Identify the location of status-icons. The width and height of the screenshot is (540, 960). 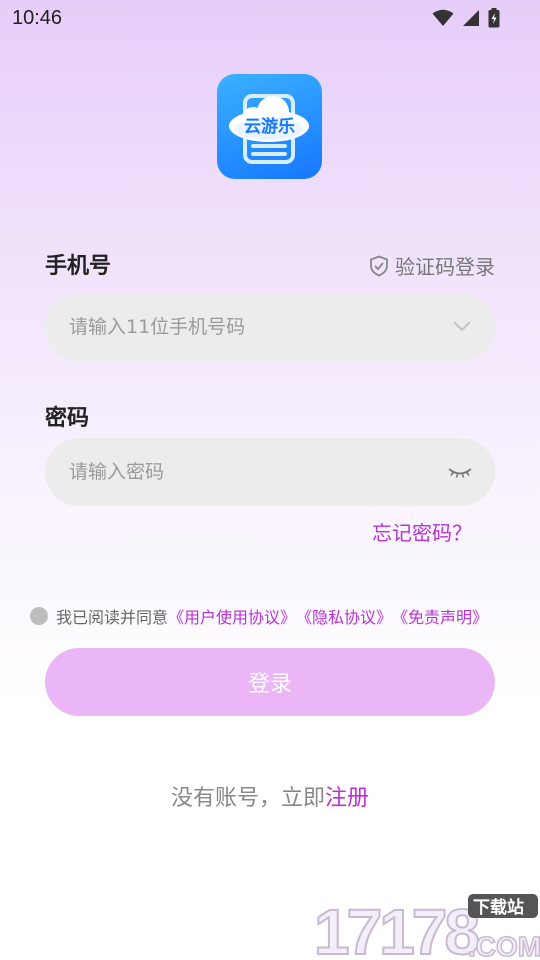
(466, 18).